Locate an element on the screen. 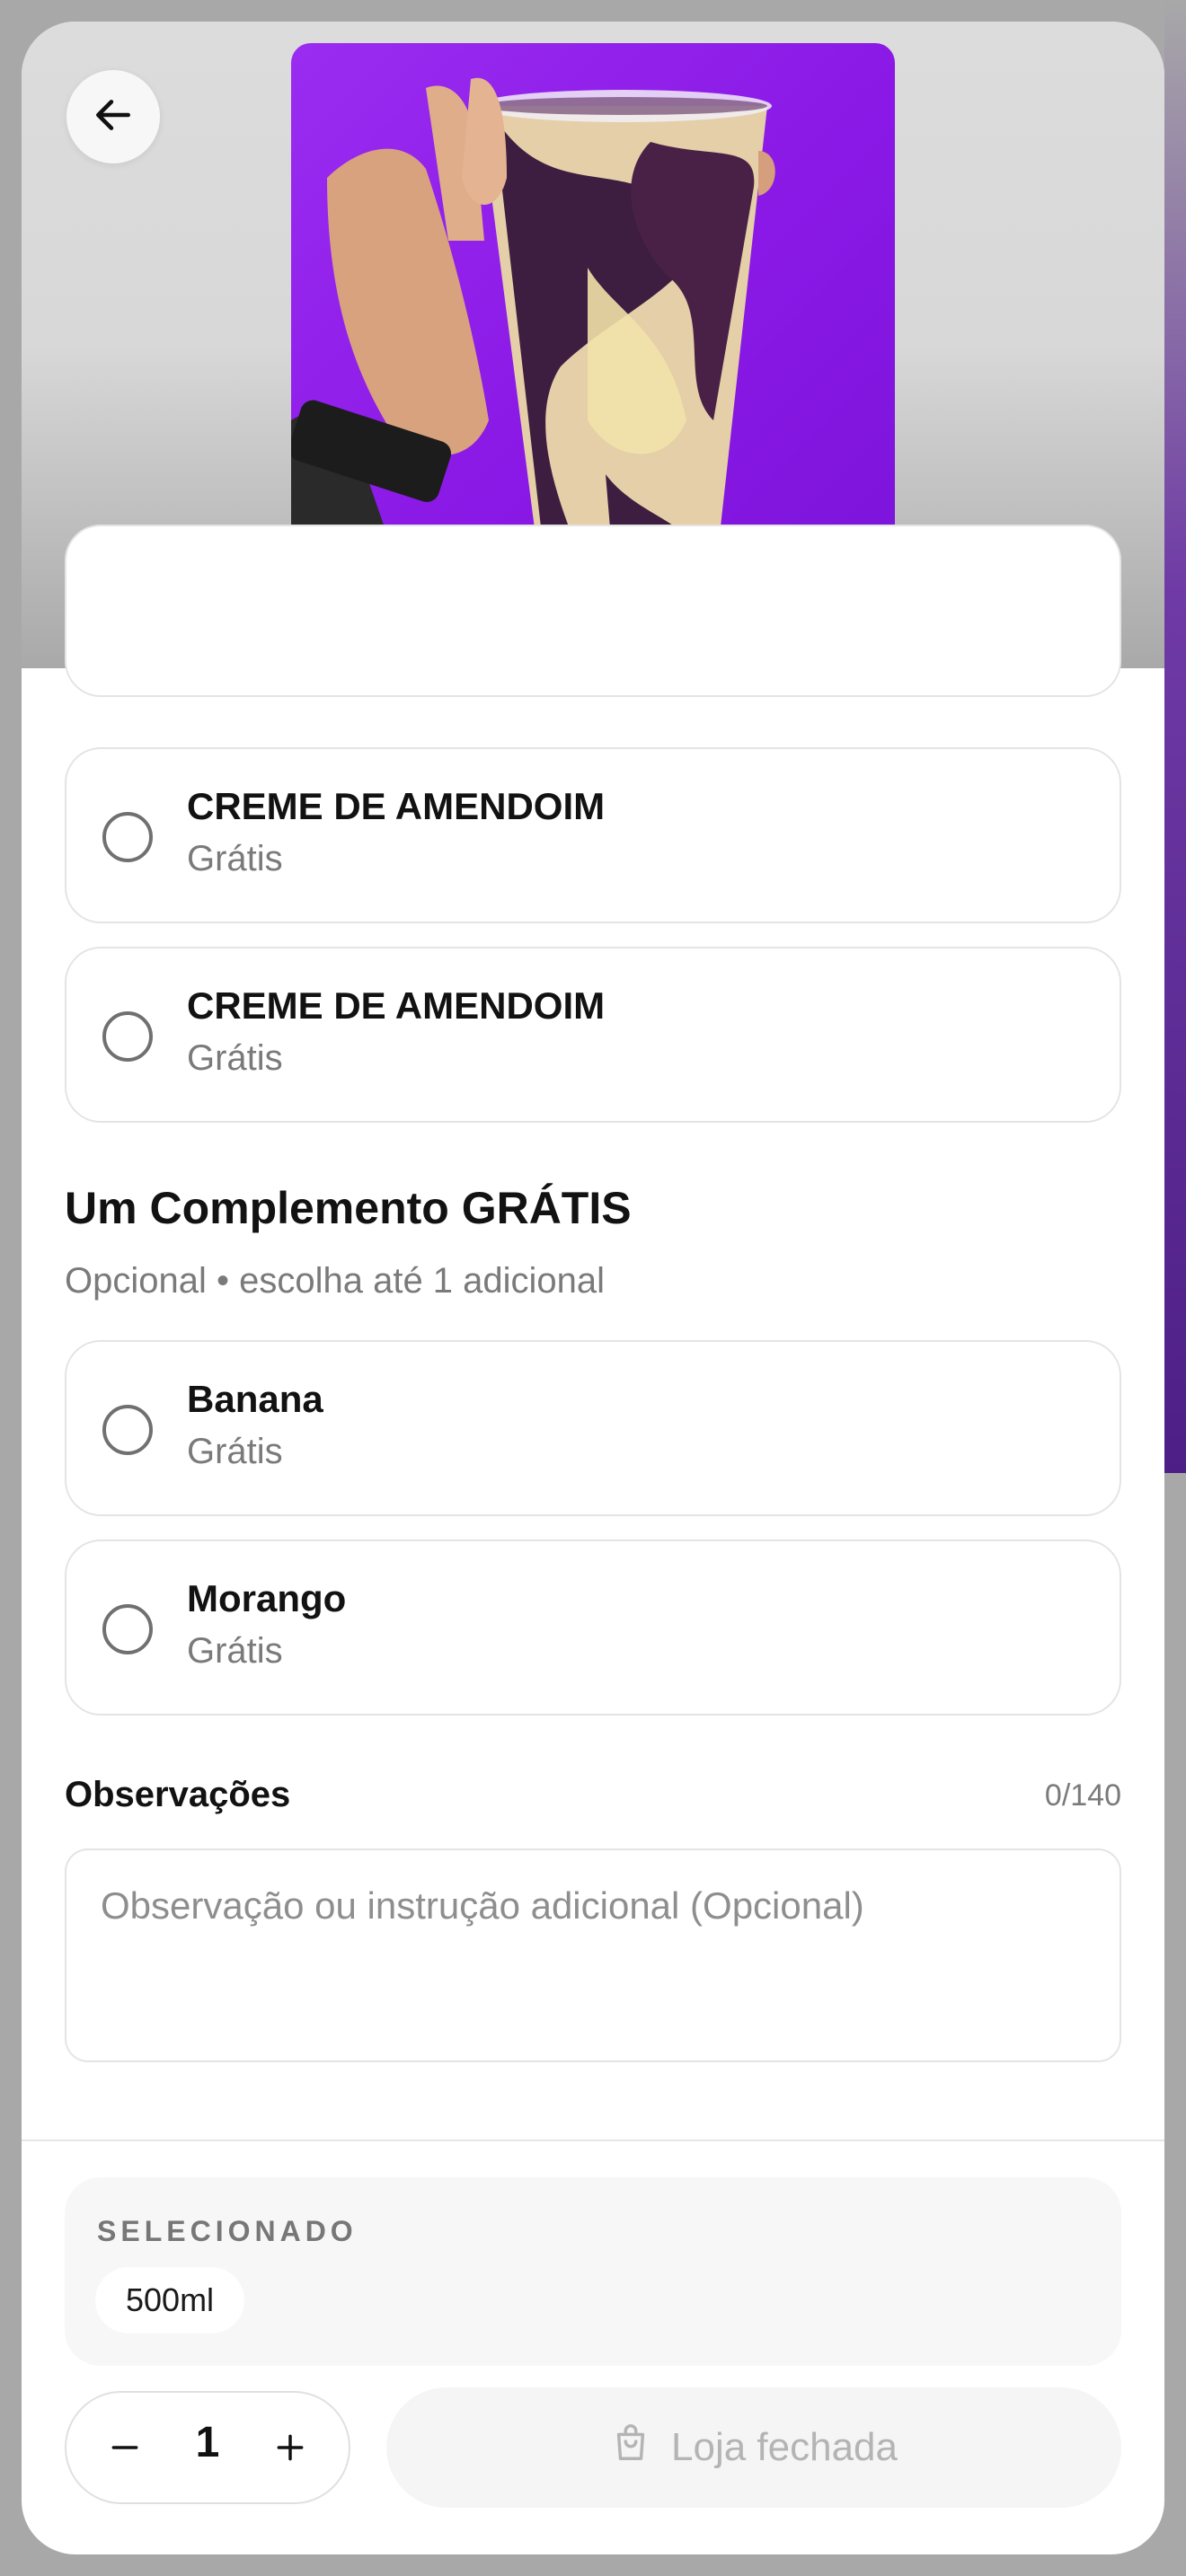 The width and height of the screenshot is (1186, 2576). section-title: Um Complemento GRÁTIS is located at coordinates (348, 1208).